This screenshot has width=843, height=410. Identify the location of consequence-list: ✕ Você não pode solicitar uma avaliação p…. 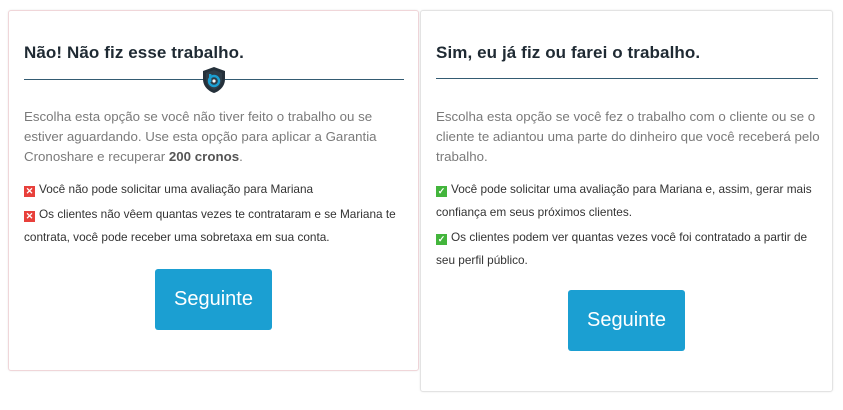
(216, 214).